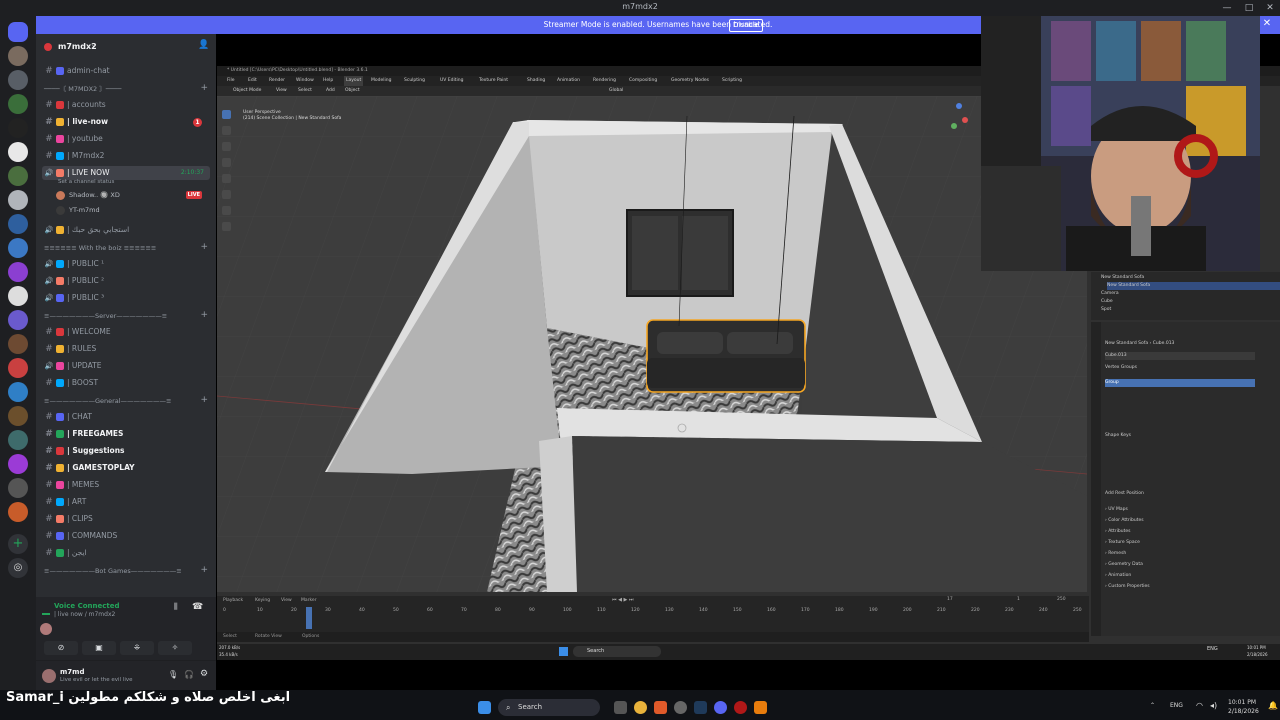 This screenshot has width=1280, height=720. What do you see at coordinates (740, 707) in the screenshot?
I see `app-icon` at bounding box center [740, 707].